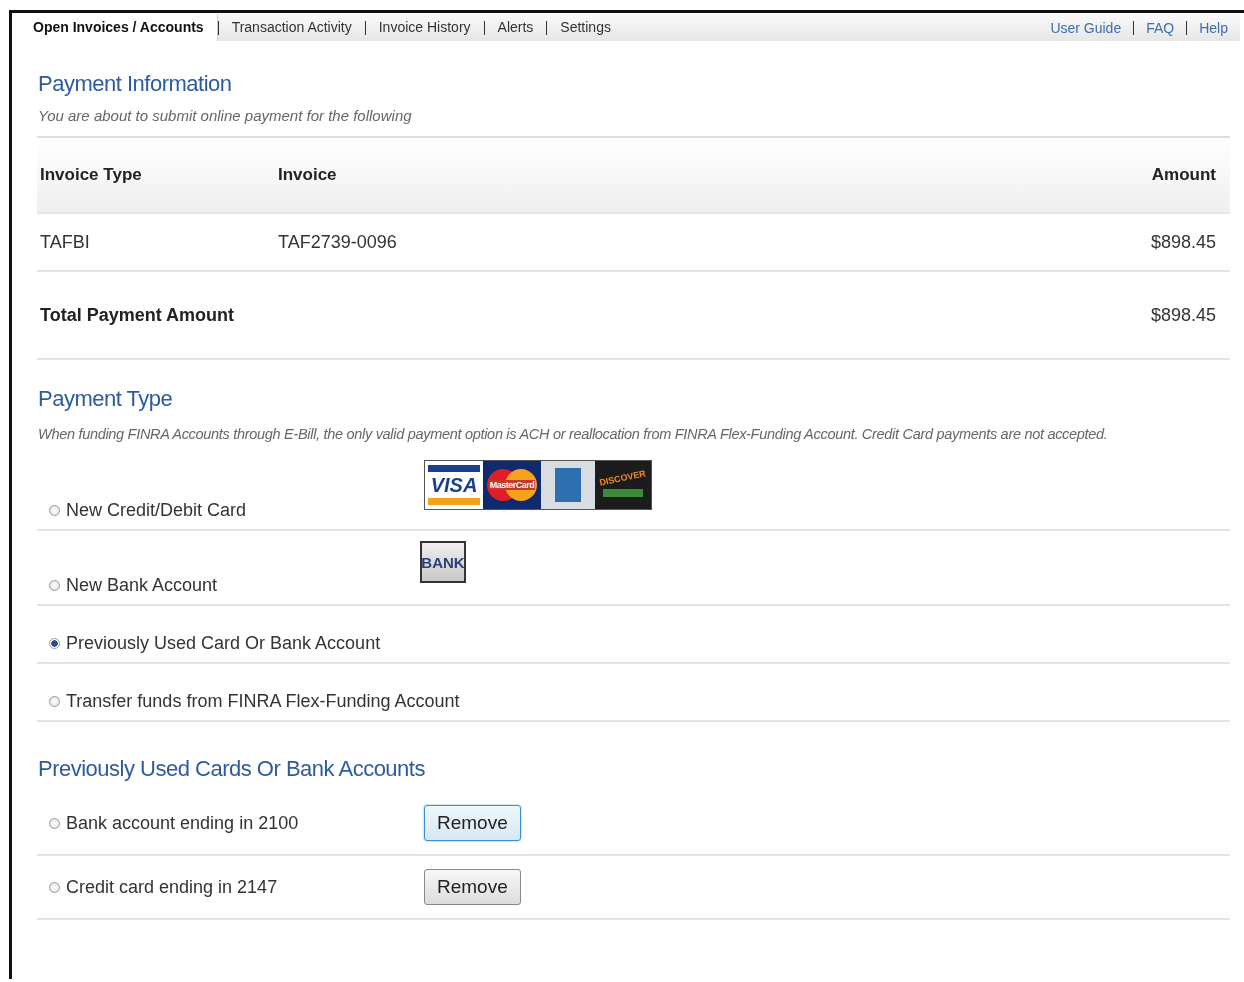 The width and height of the screenshot is (1244, 982). Describe the element at coordinates (65, 242) in the screenshot. I see `table-cell-text: TAFBI` at that location.